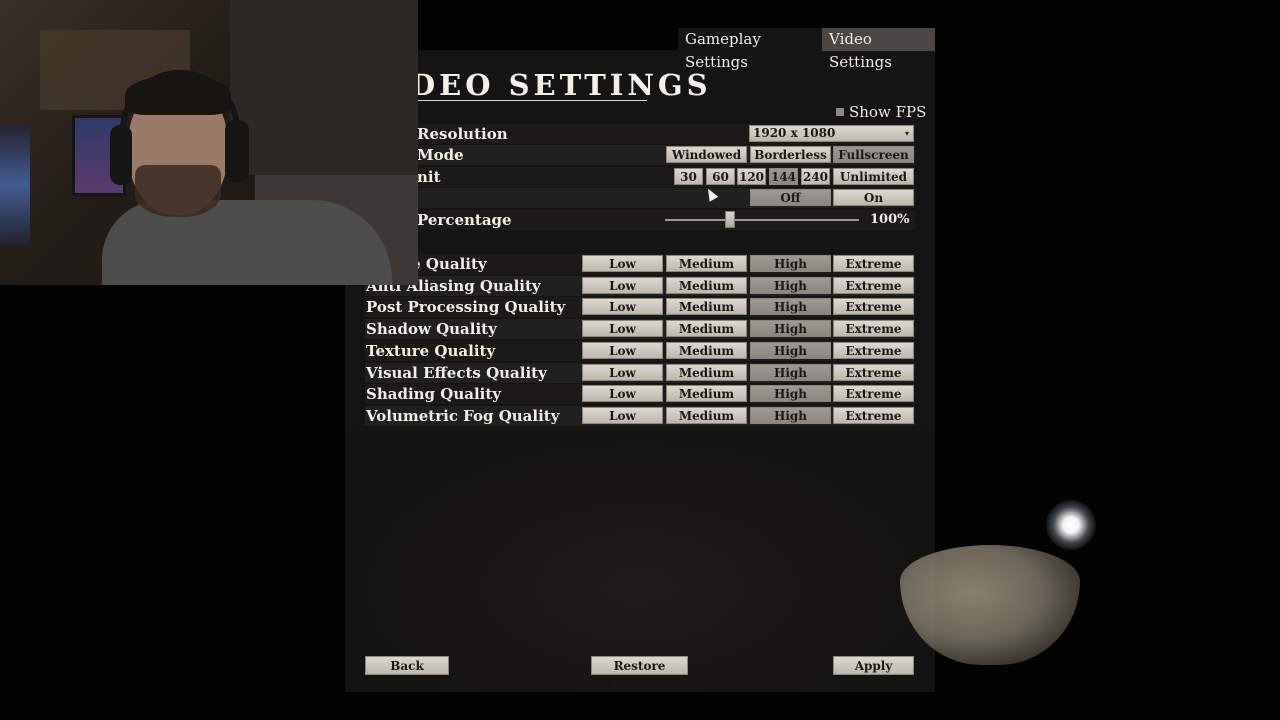 The image size is (1280, 720). I want to click on mode-label: Mode, so click(440, 155).